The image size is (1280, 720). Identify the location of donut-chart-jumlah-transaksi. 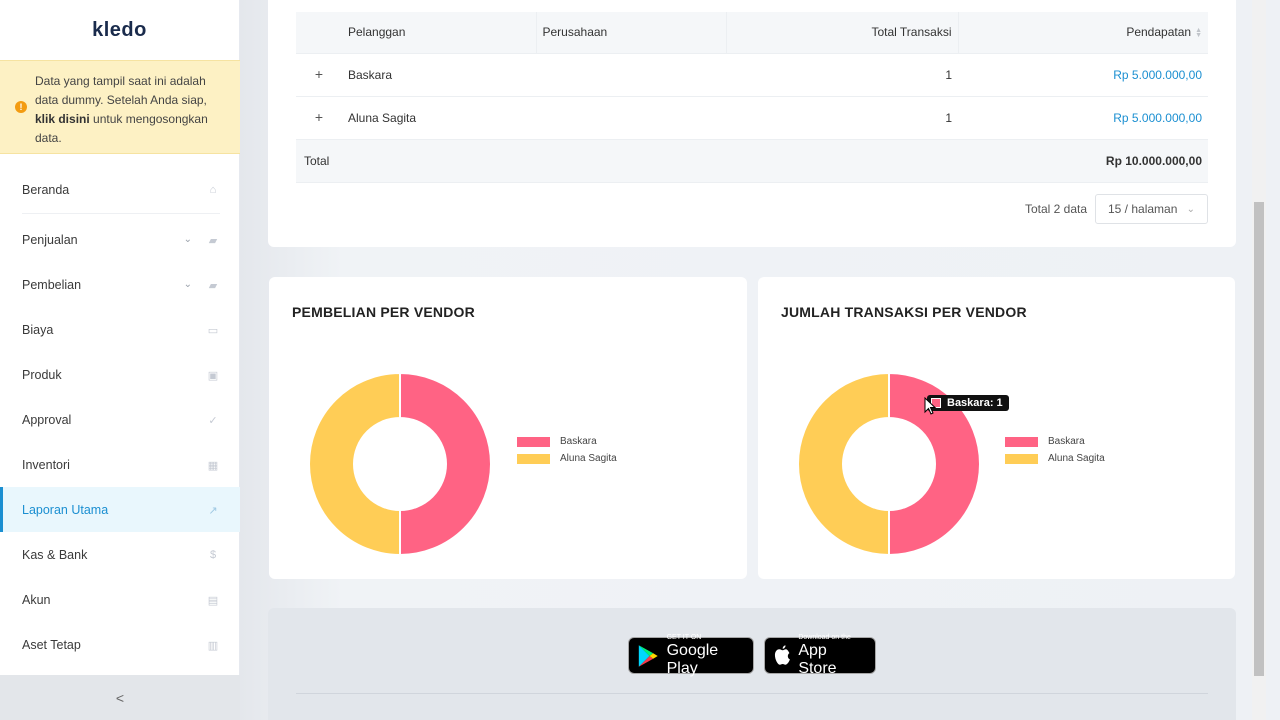
(889, 464).